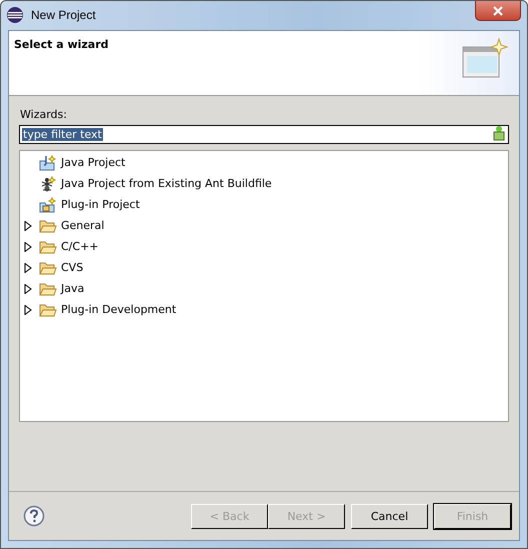 The width and height of the screenshot is (528, 549). Describe the element at coordinates (80, 246) in the screenshot. I see `tree-item: C/C++` at that location.